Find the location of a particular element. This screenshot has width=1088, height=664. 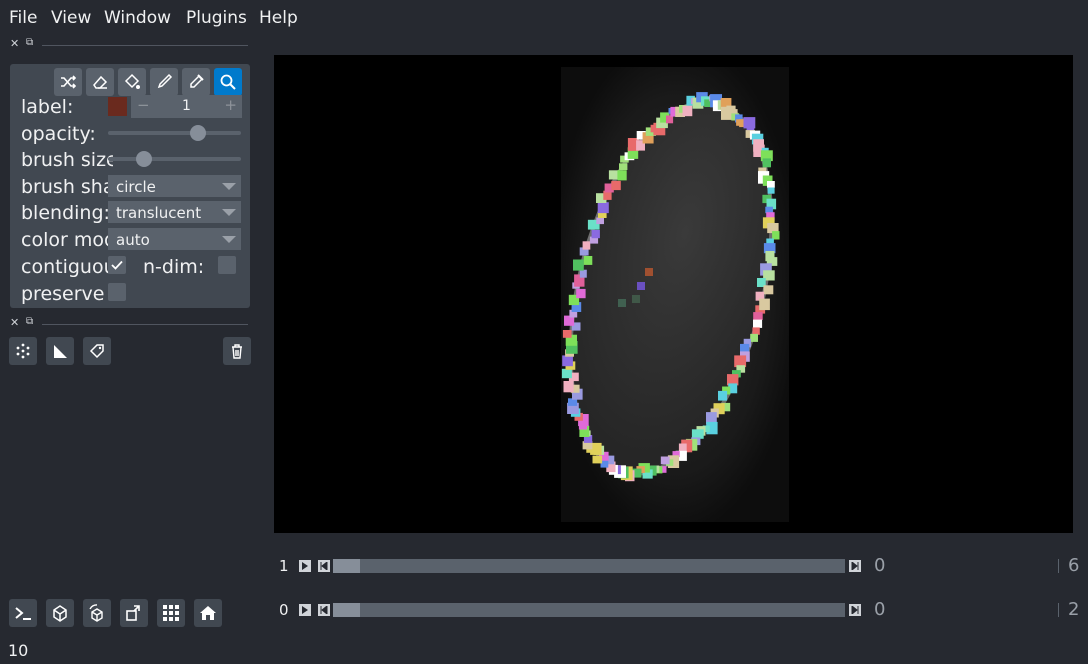

shuffle-icon is located at coordinates (69, 82).